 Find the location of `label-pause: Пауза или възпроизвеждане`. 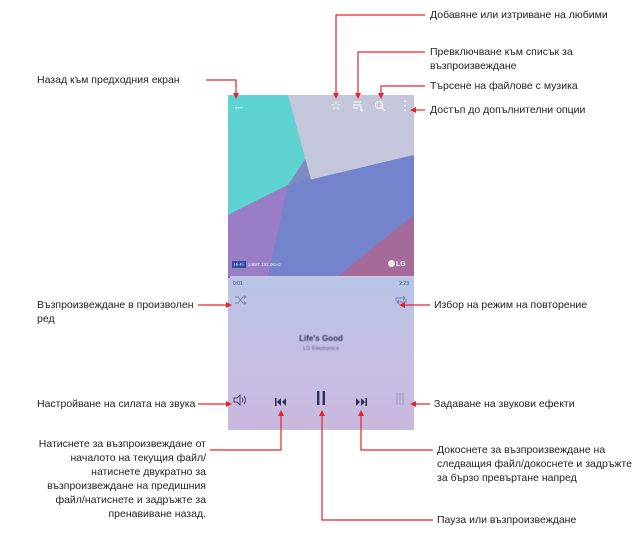

label-pause: Пауза или възпроизвеждане is located at coordinates (507, 520).